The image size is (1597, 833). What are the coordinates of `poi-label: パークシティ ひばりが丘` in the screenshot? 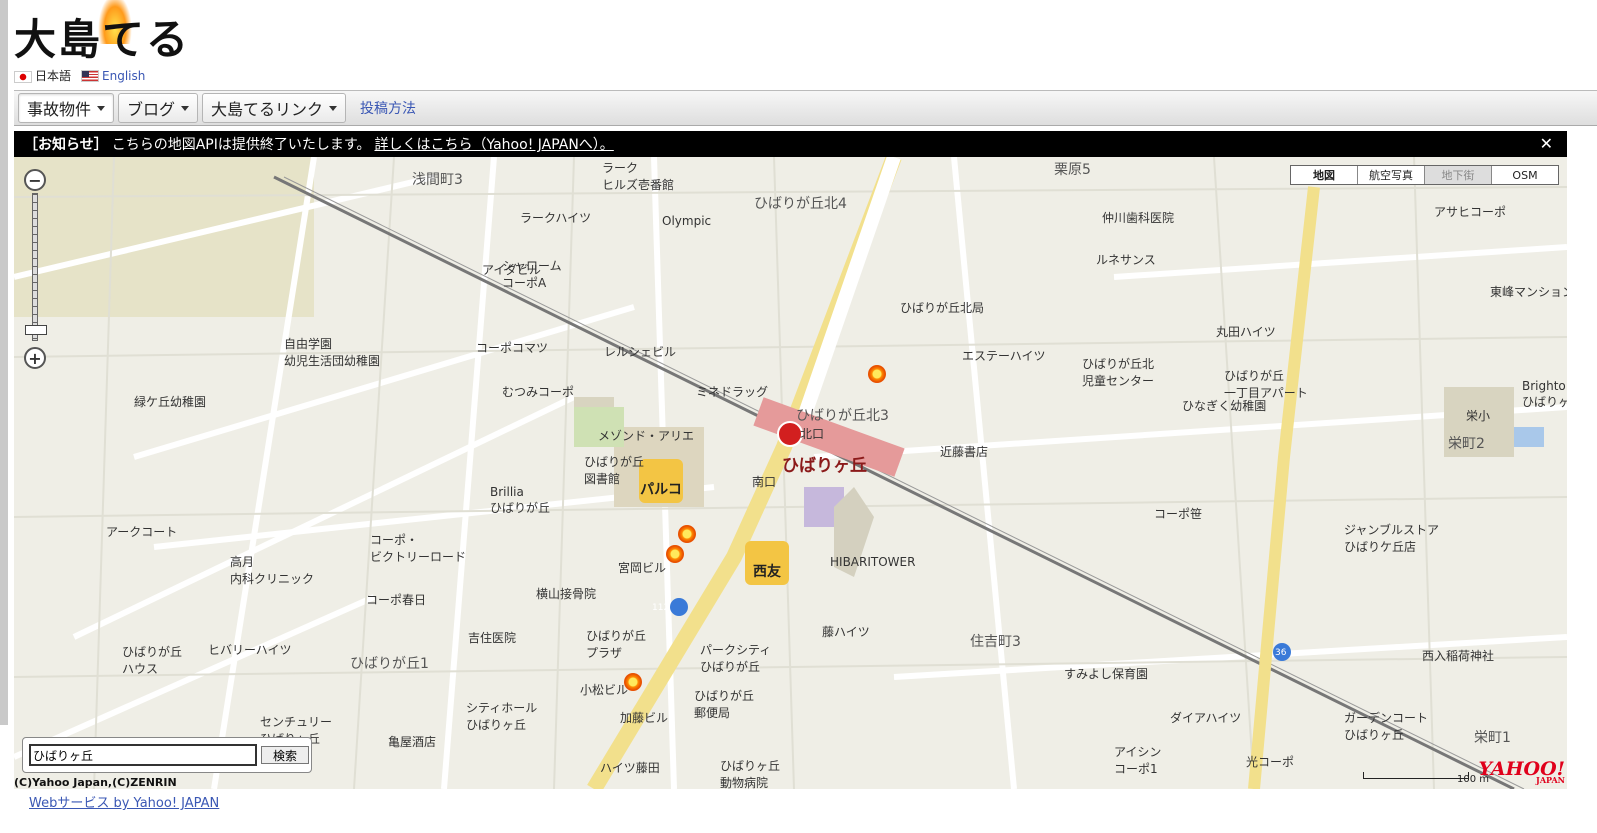 It's located at (736, 658).